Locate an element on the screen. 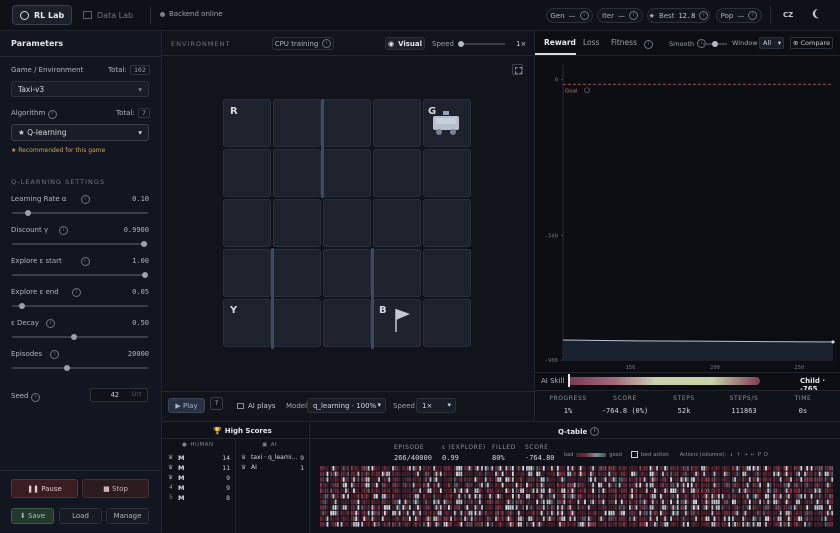 This screenshot has height=533, width=840. environment-select: Taxi-v3 ▾ is located at coordinates (80, 89).